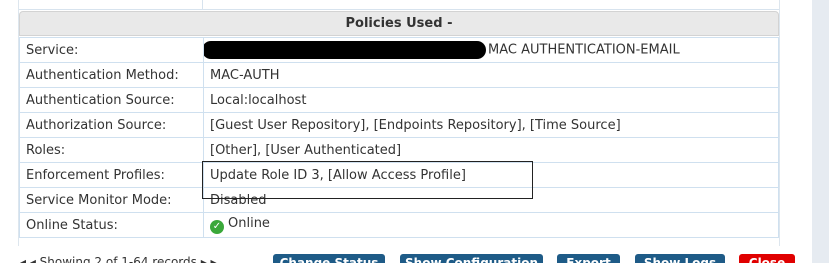  Describe the element at coordinates (367, 180) in the screenshot. I see `annotation-highlight-box` at that location.